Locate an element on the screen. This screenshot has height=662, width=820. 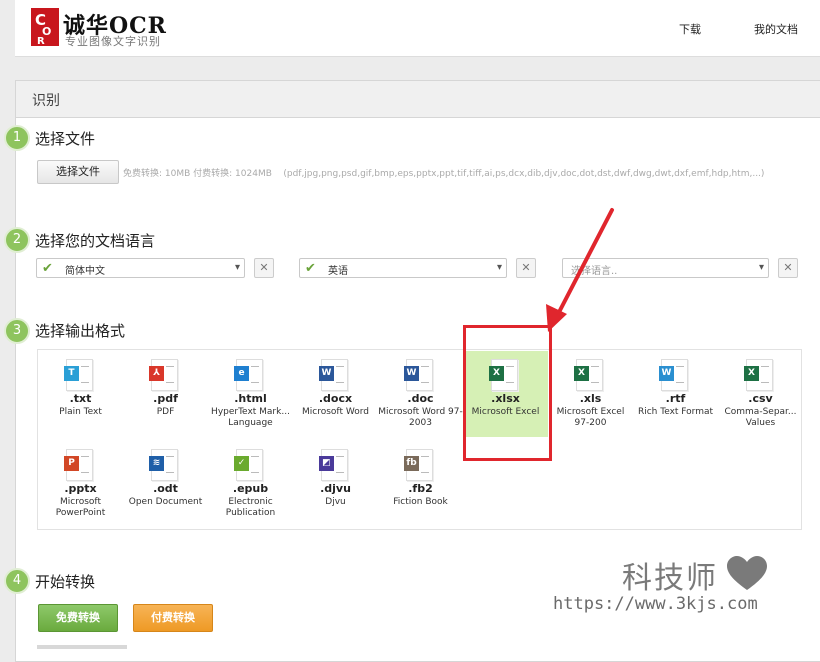
format-option-html: e .html HyperText Mark... Language is located at coordinates (250, 394).